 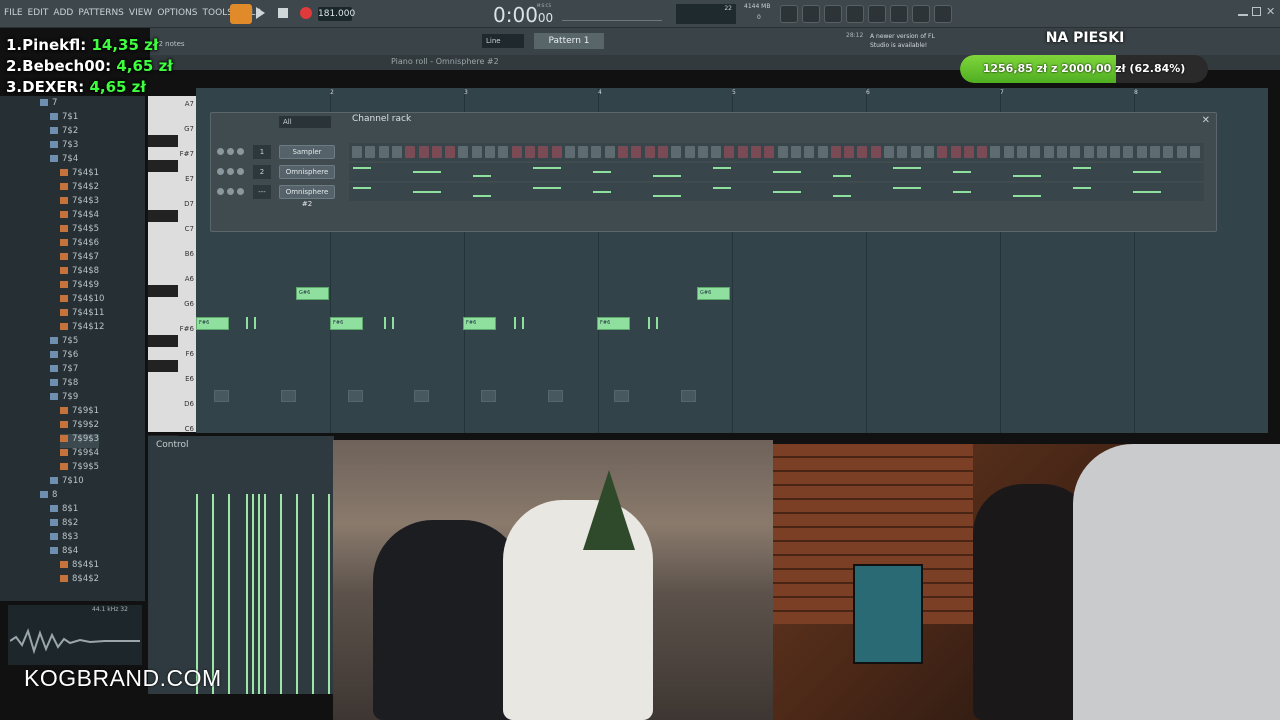 What do you see at coordinates (79, 259) in the screenshot?
I see `browser-item: 7$4$7` at bounding box center [79, 259].